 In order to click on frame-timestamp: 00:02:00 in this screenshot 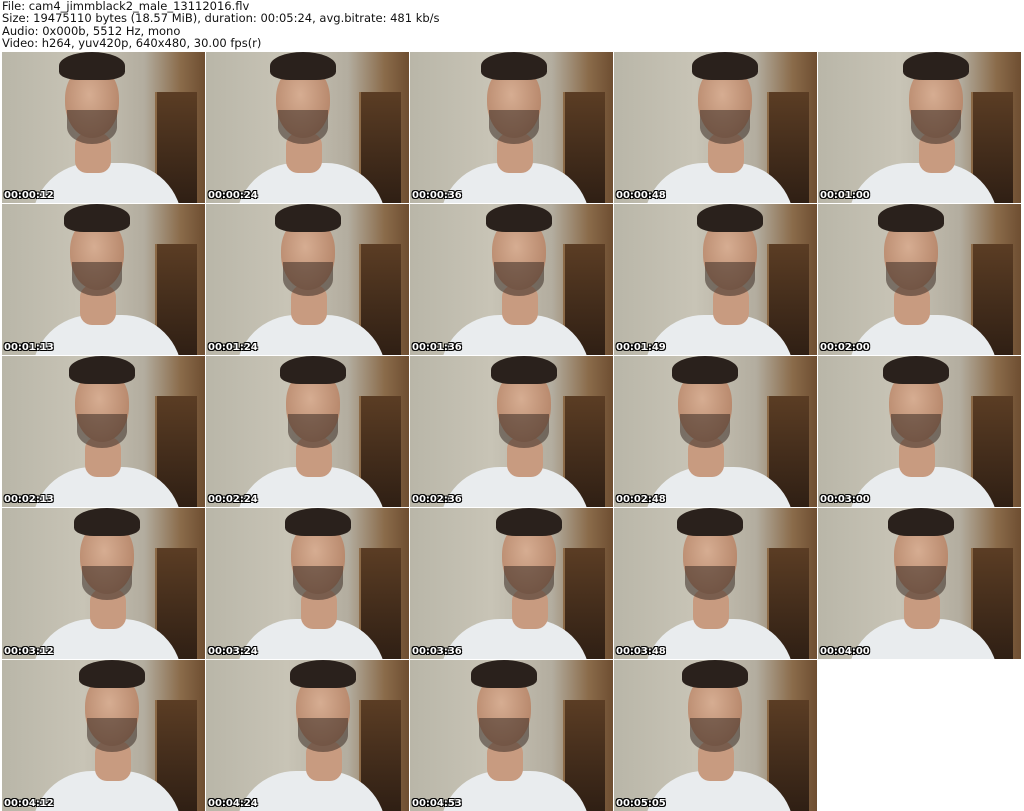, I will do `click(845, 347)`.